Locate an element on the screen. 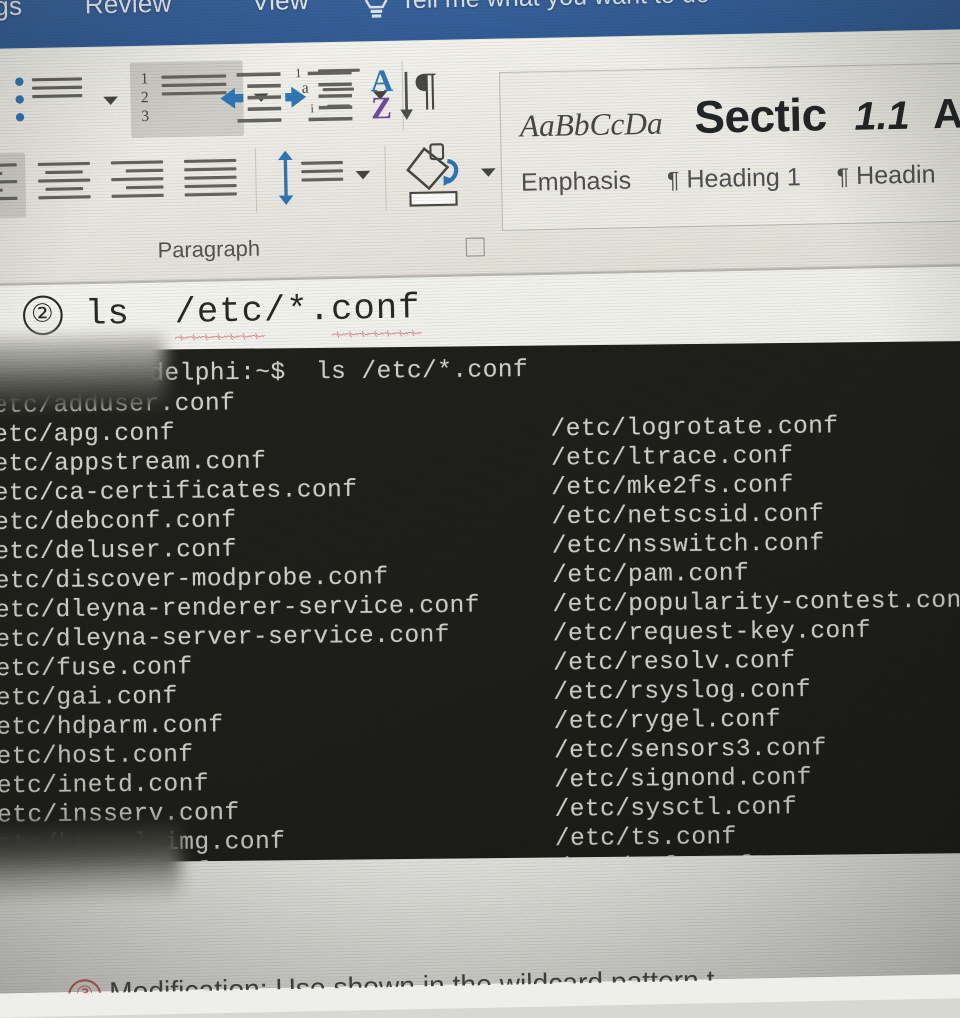 The height and width of the screenshot is (1018, 960). style-name-heading2: ¶ Headin is located at coordinates (885, 176).